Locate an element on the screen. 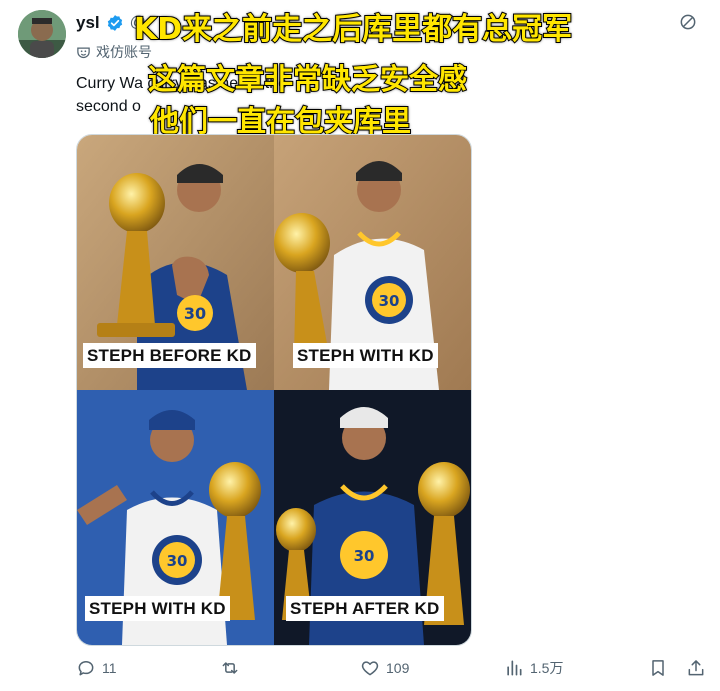 The image size is (720, 691). views-button: 1.5万 is located at coordinates (533, 668).